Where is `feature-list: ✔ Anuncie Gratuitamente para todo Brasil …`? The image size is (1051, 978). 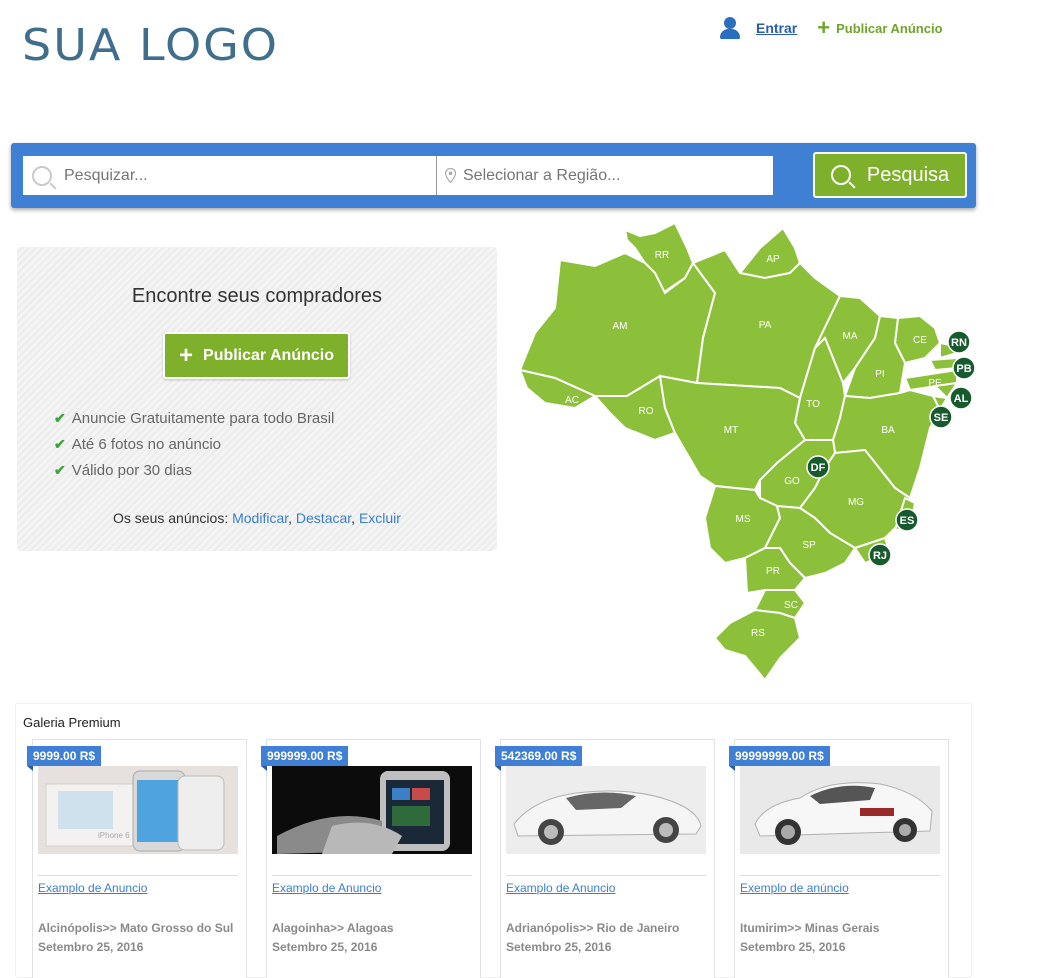 feature-list: ✔ Anuncie Gratuitamente para todo Brasil … is located at coordinates (194, 444).